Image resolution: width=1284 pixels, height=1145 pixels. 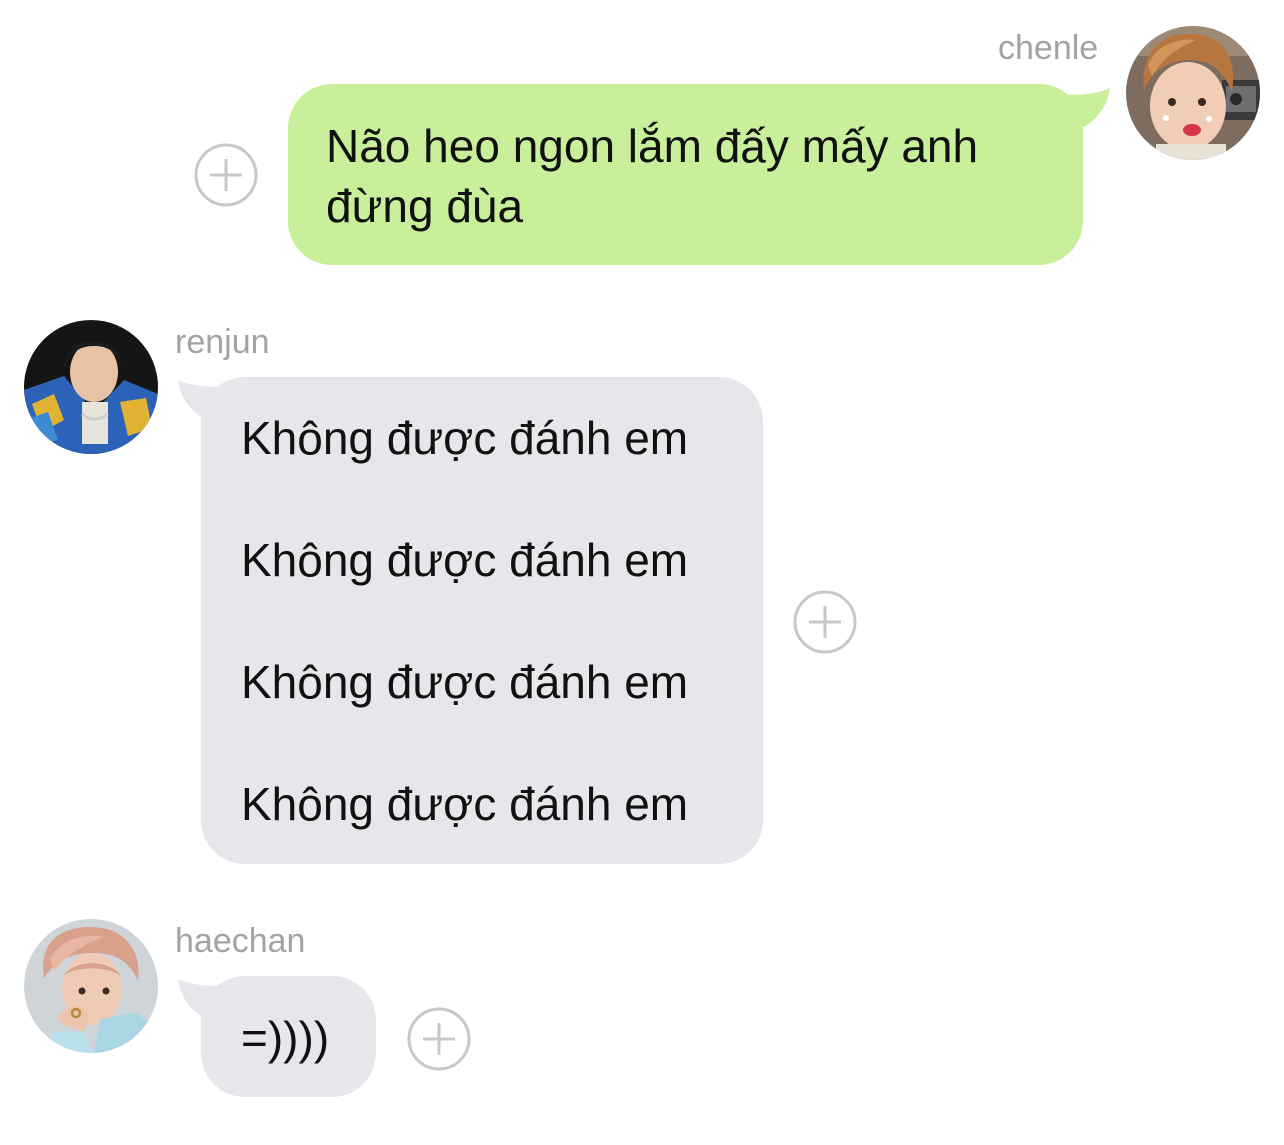 I want to click on sender-name: chenle, so click(x=1048, y=48).